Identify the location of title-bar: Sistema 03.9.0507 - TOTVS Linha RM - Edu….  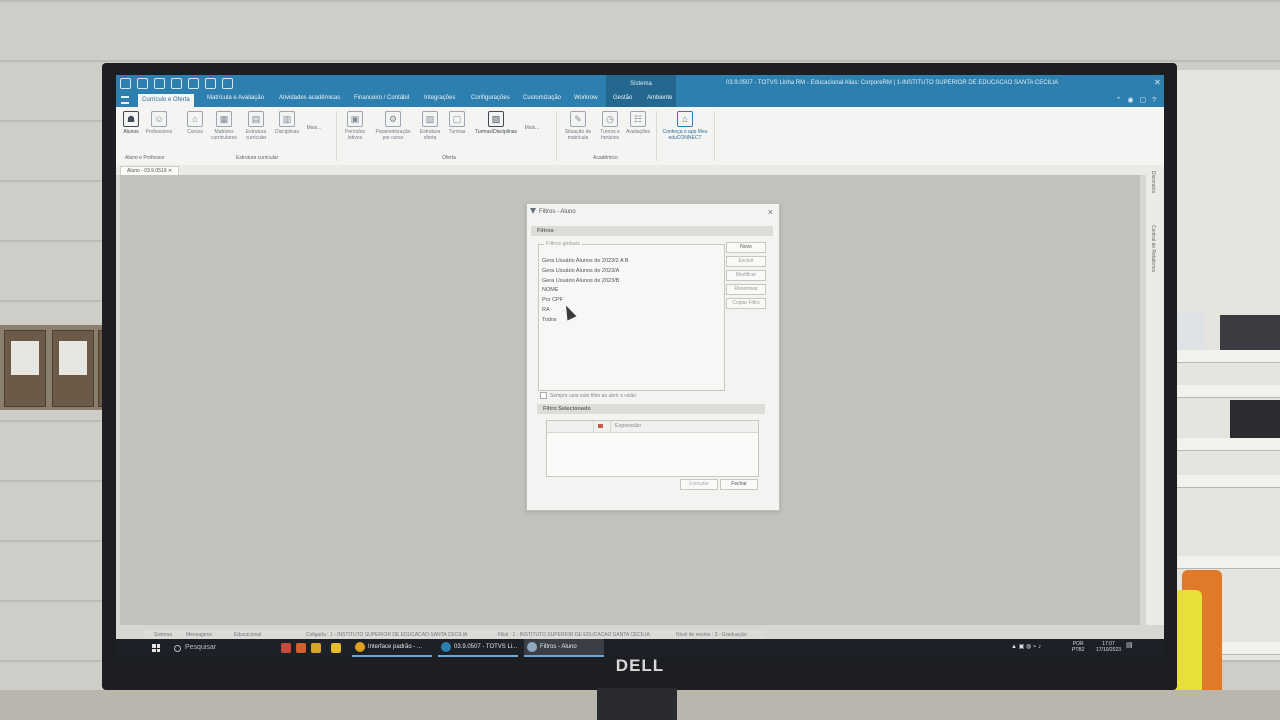
(640, 84).